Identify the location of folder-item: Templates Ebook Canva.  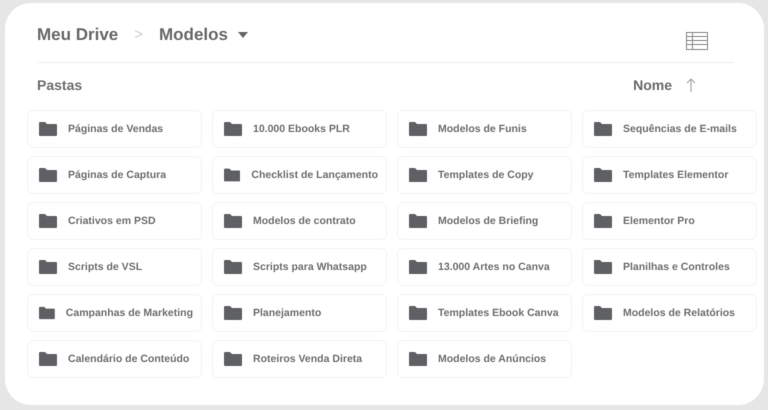
(484, 313).